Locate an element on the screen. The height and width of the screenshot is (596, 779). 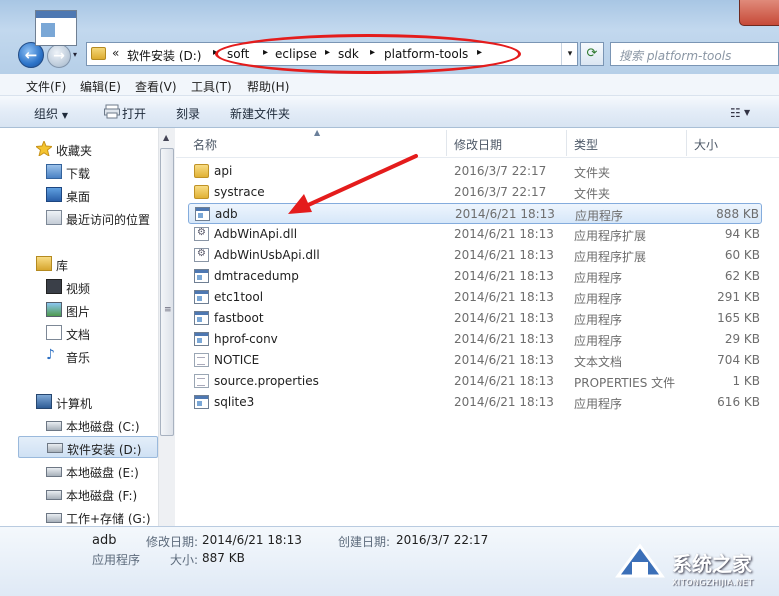
nav-label: 音乐 is located at coordinates (78, 358).